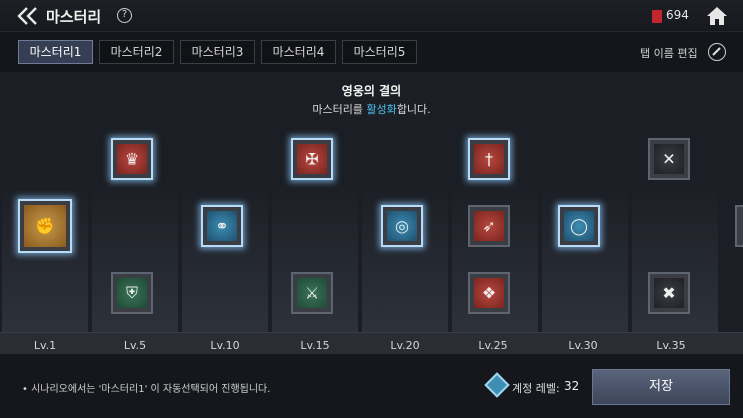  I want to click on level-label: Lv.20, so click(405, 345).